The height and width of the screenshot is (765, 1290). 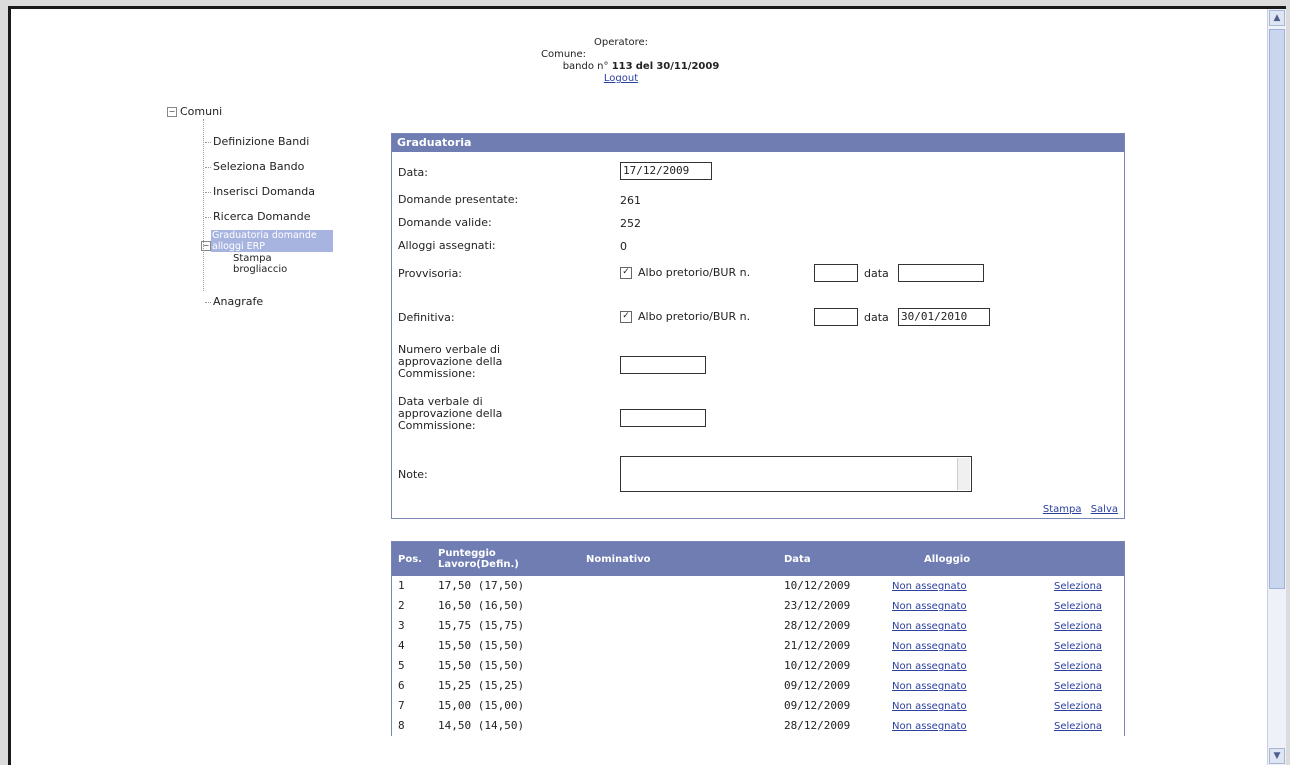 What do you see at coordinates (626, 273) in the screenshot?
I see `provvisoria-checkbox: ✓` at bounding box center [626, 273].